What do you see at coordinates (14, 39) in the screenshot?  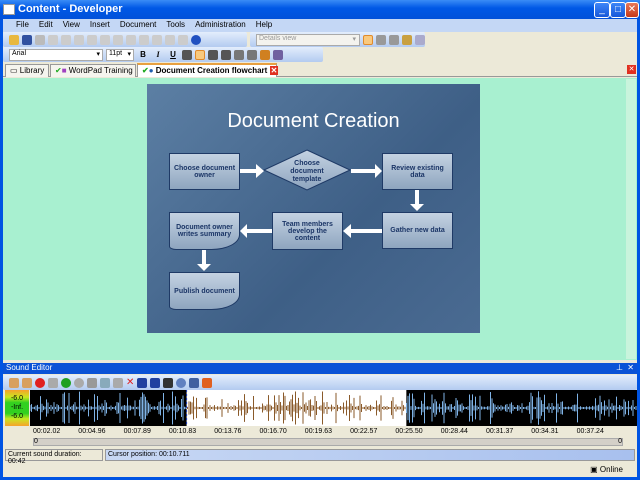 I see `open-icon` at bounding box center [14, 39].